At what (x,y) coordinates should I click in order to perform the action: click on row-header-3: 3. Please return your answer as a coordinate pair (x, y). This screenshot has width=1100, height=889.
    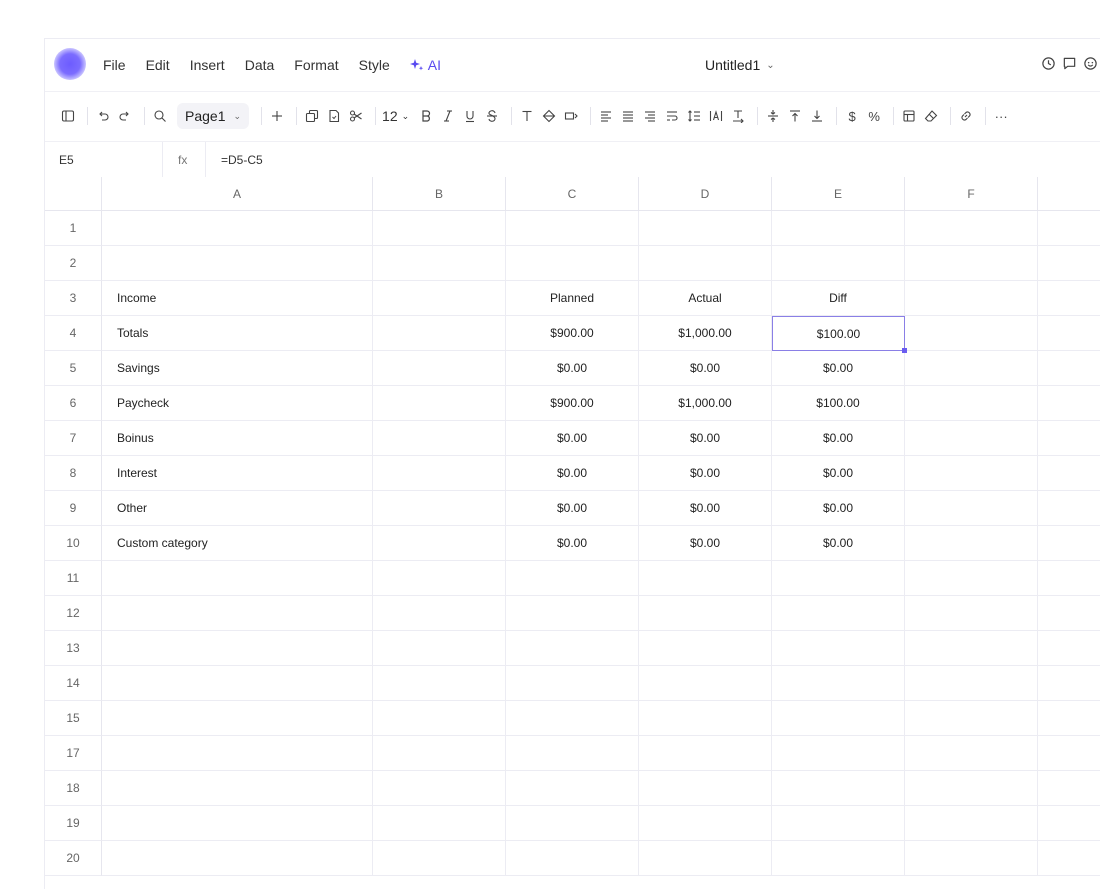
    Looking at the image, I should click on (73, 298).